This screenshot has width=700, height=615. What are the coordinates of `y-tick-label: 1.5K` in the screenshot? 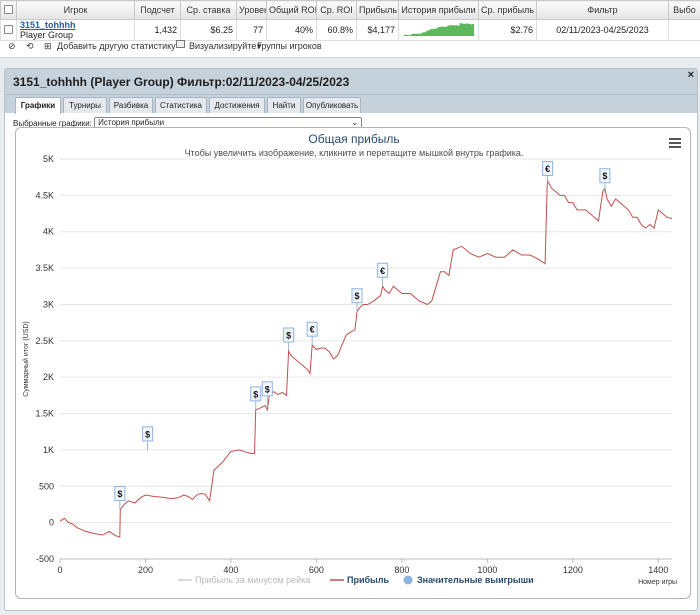 It's located at (44, 414).